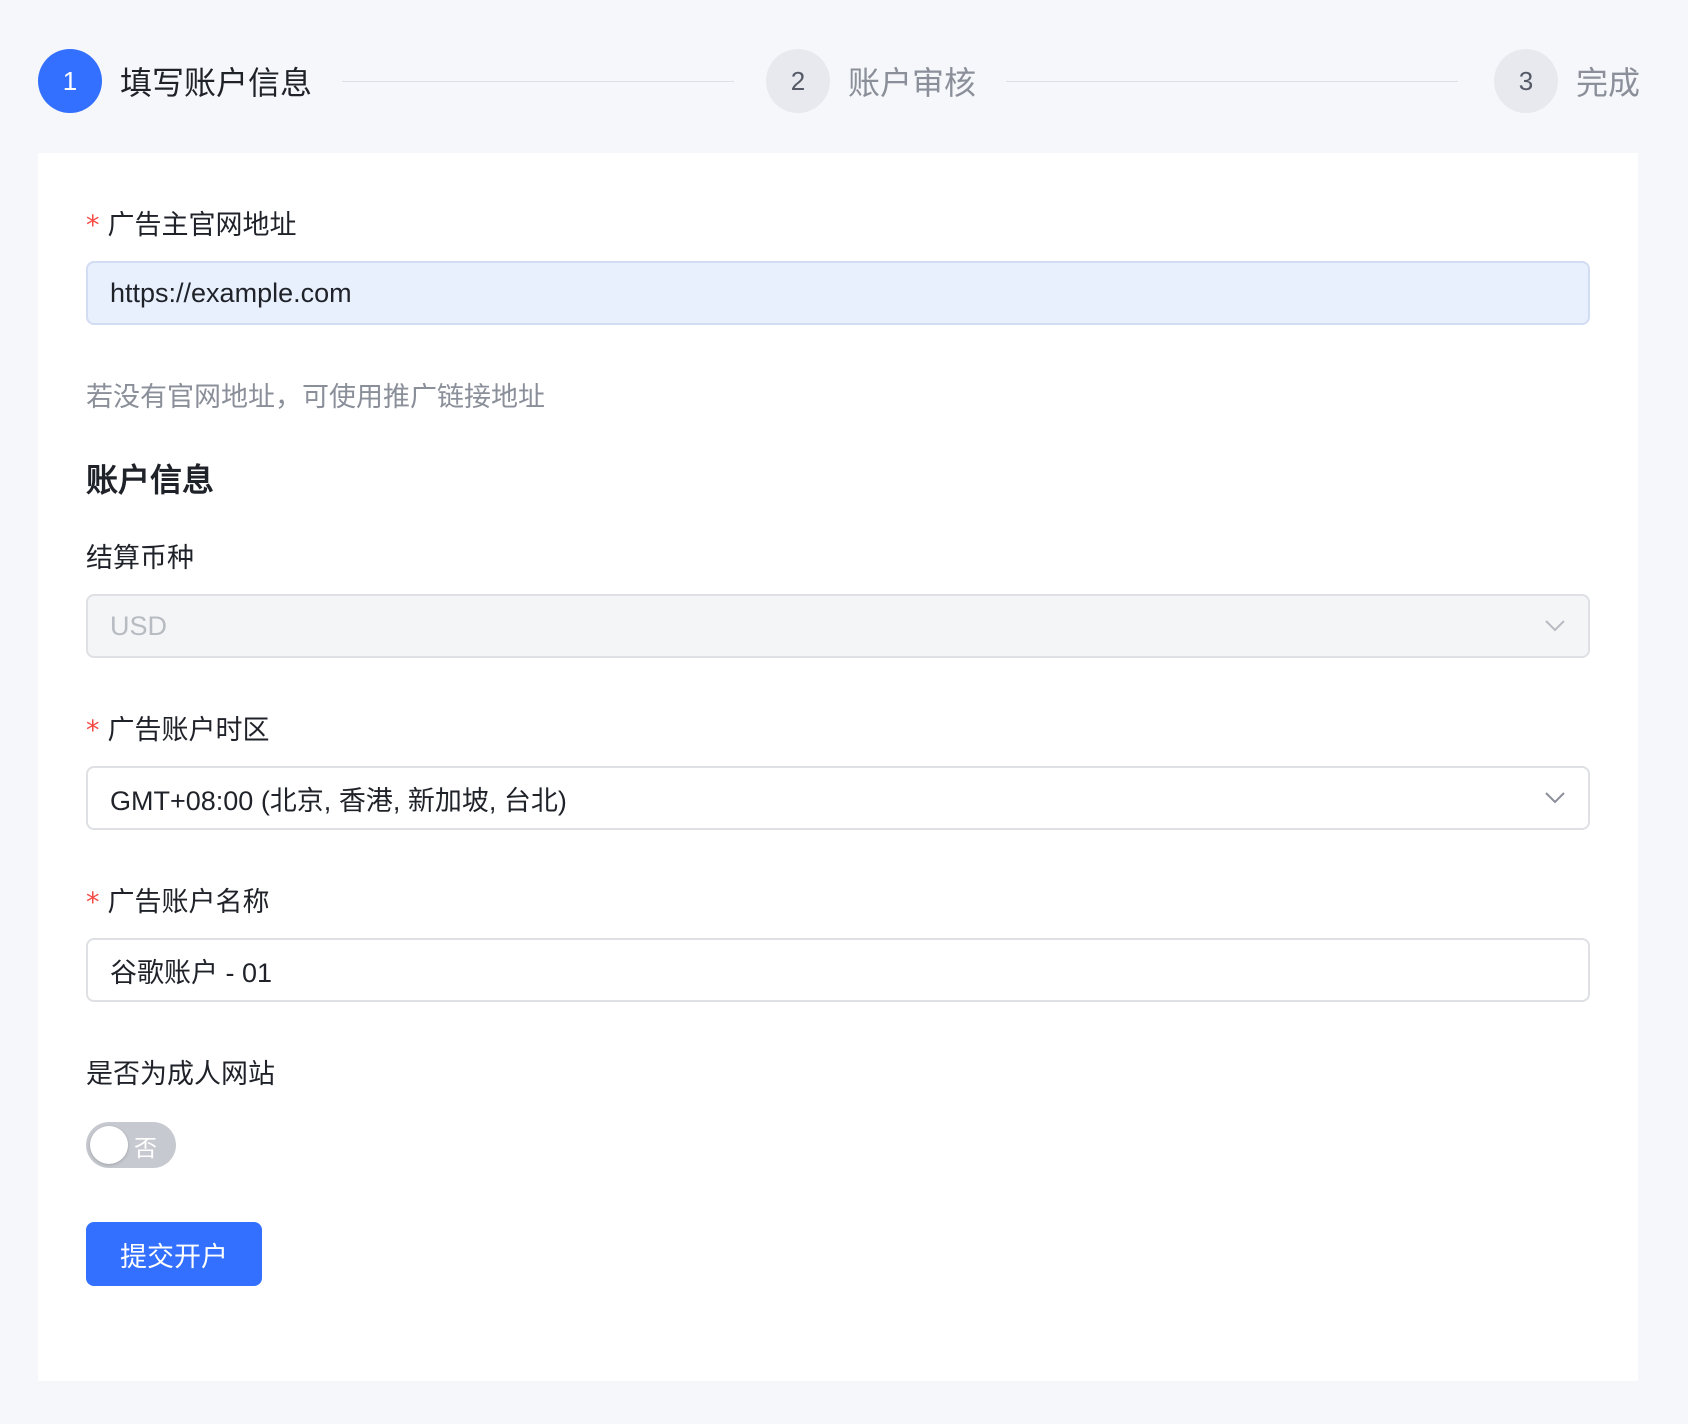 The image size is (1688, 1424). Describe the element at coordinates (191, 972) in the screenshot. I see `account-name-input-value: 谷歌账户 - 01` at that location.